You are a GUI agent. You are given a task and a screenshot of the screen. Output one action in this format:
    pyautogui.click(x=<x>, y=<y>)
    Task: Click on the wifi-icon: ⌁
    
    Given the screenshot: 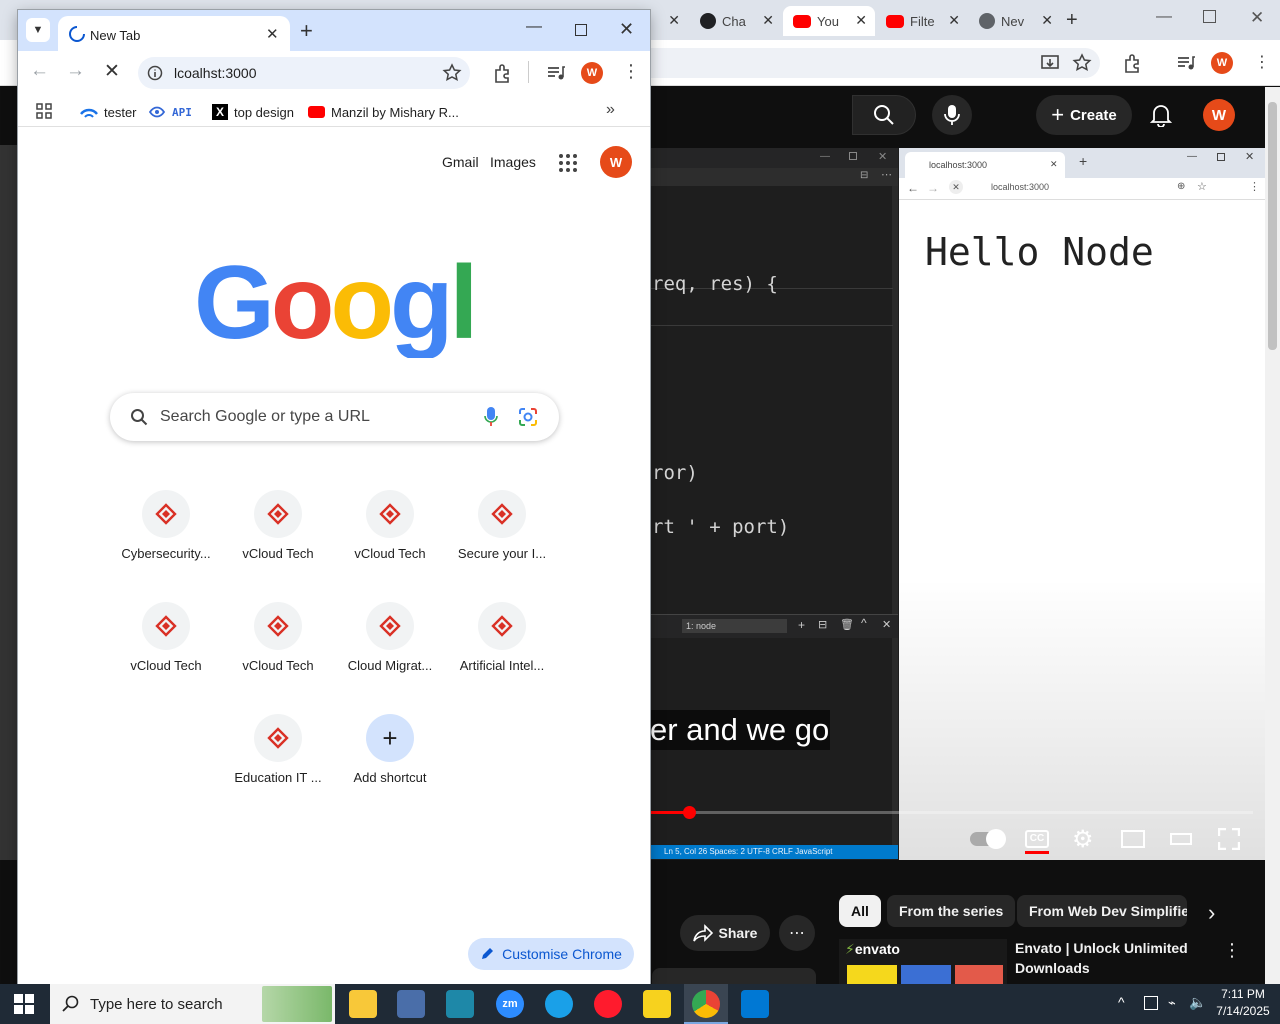 What is the action you would take?
    pyautogui.click(x=1172, y=1003)
    